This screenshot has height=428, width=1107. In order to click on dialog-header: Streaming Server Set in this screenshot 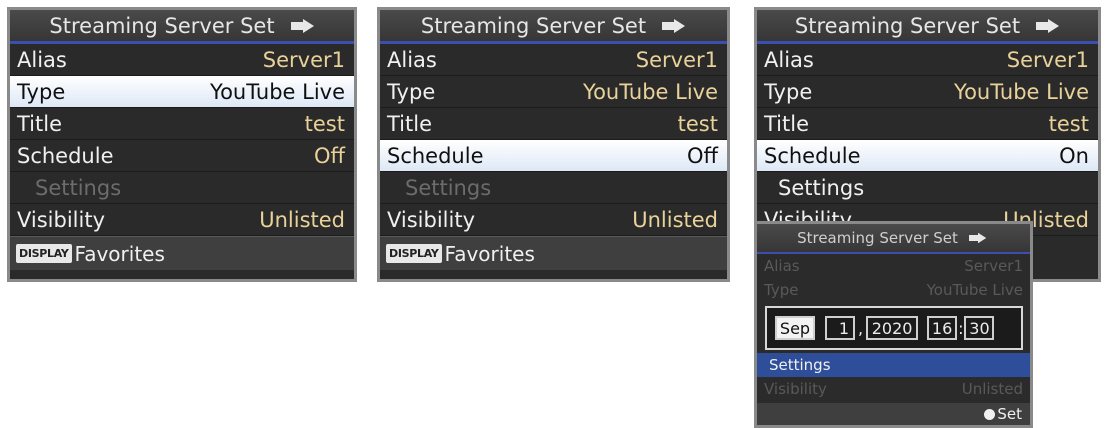, I will do `click(893, 239)`.